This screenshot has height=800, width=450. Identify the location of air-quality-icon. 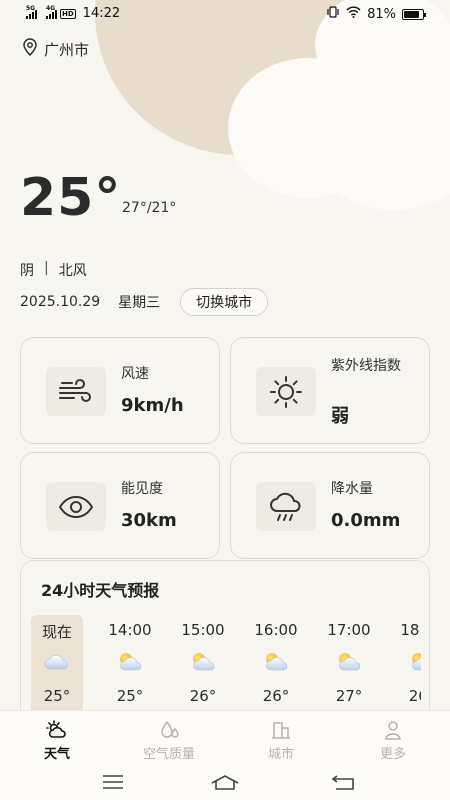
(169, 730).